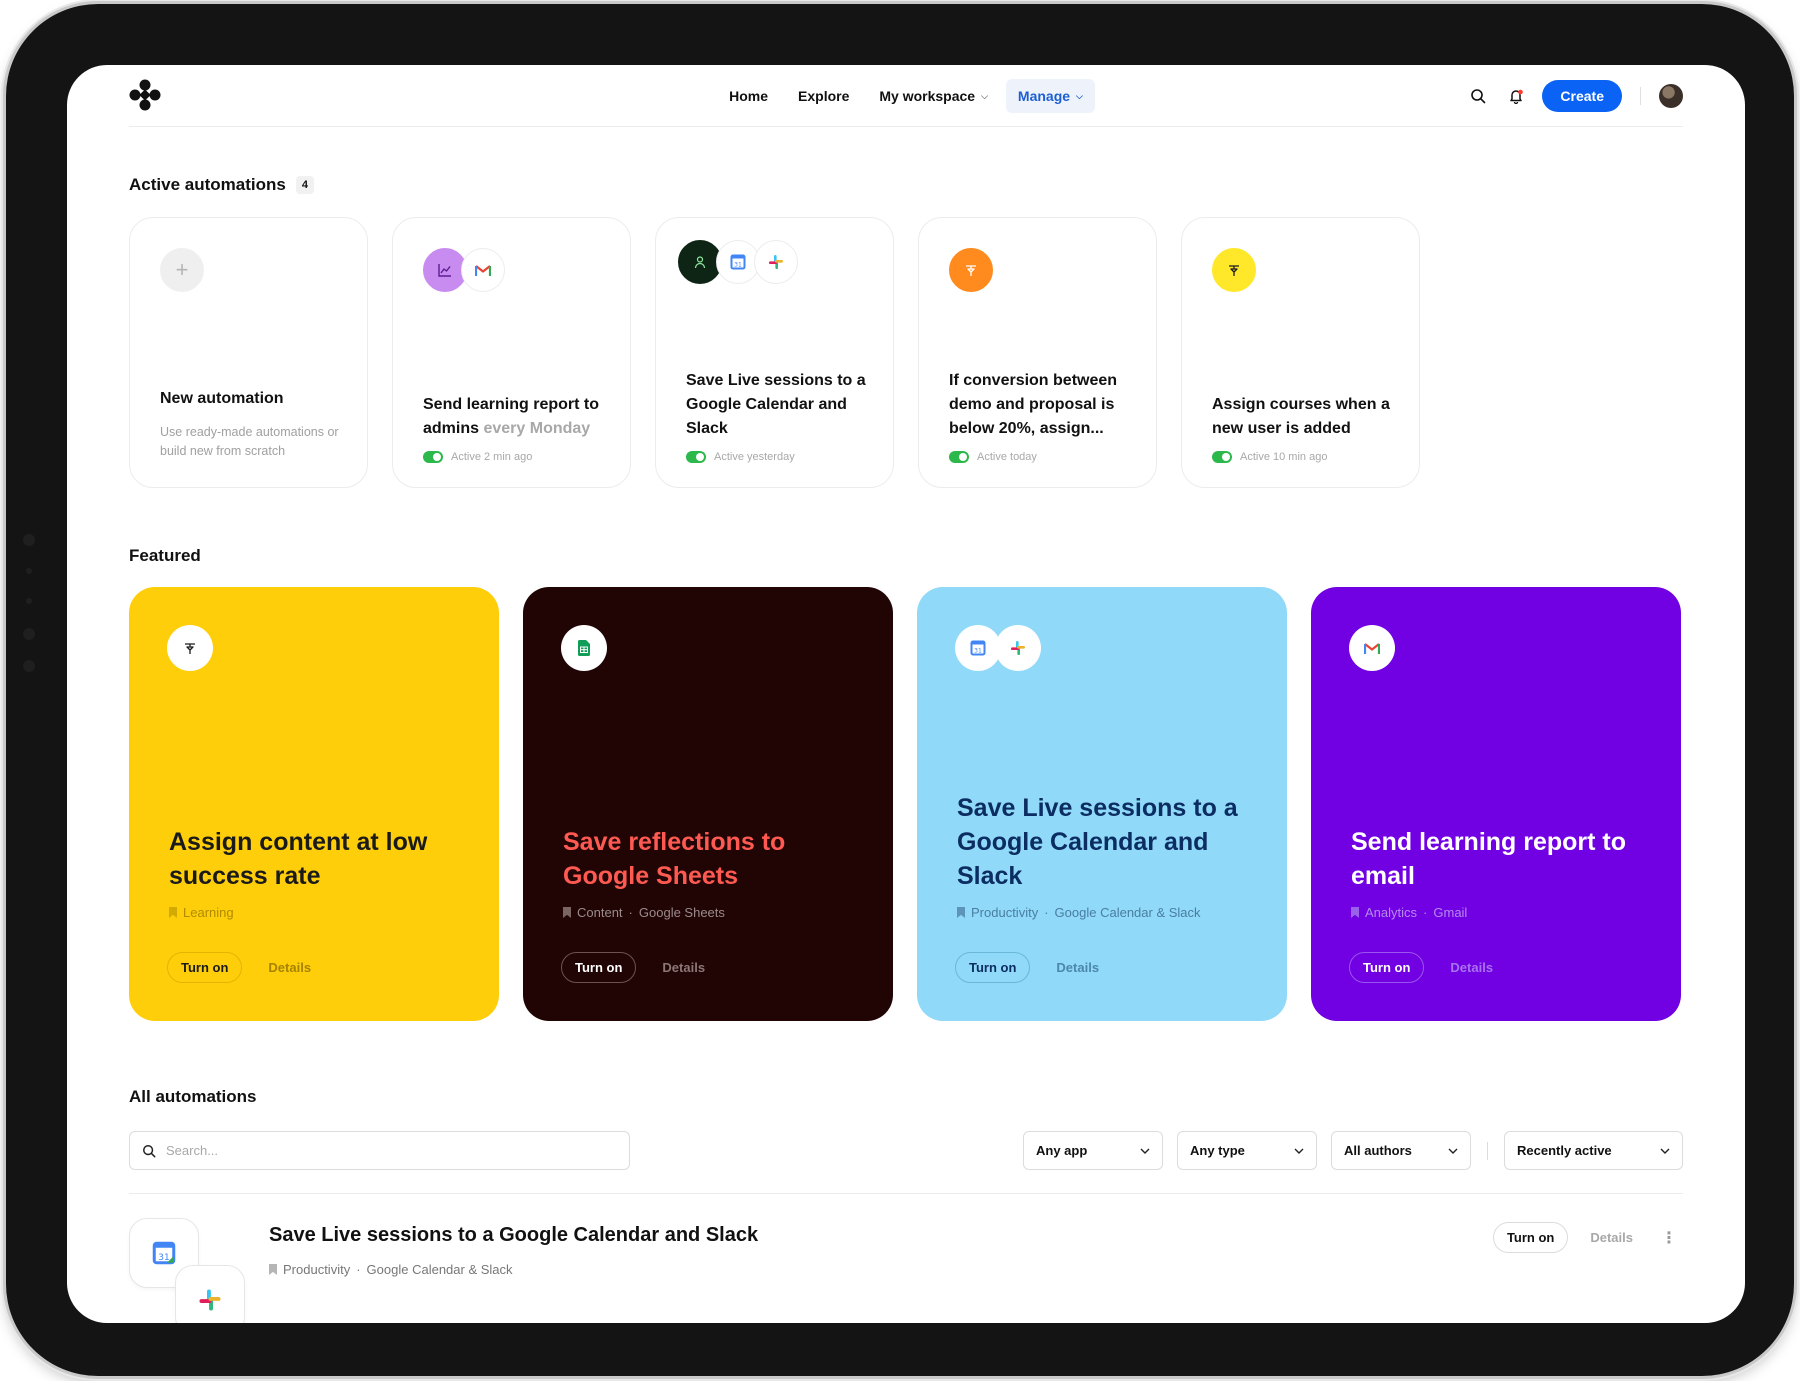 The height and width of the screenshot is (1381, 1800). What do you see at coordinates (1301, 416) in the screenshot?
I see `card-title: Assign courses when a new user is added` at bounding box center [1301, 416].